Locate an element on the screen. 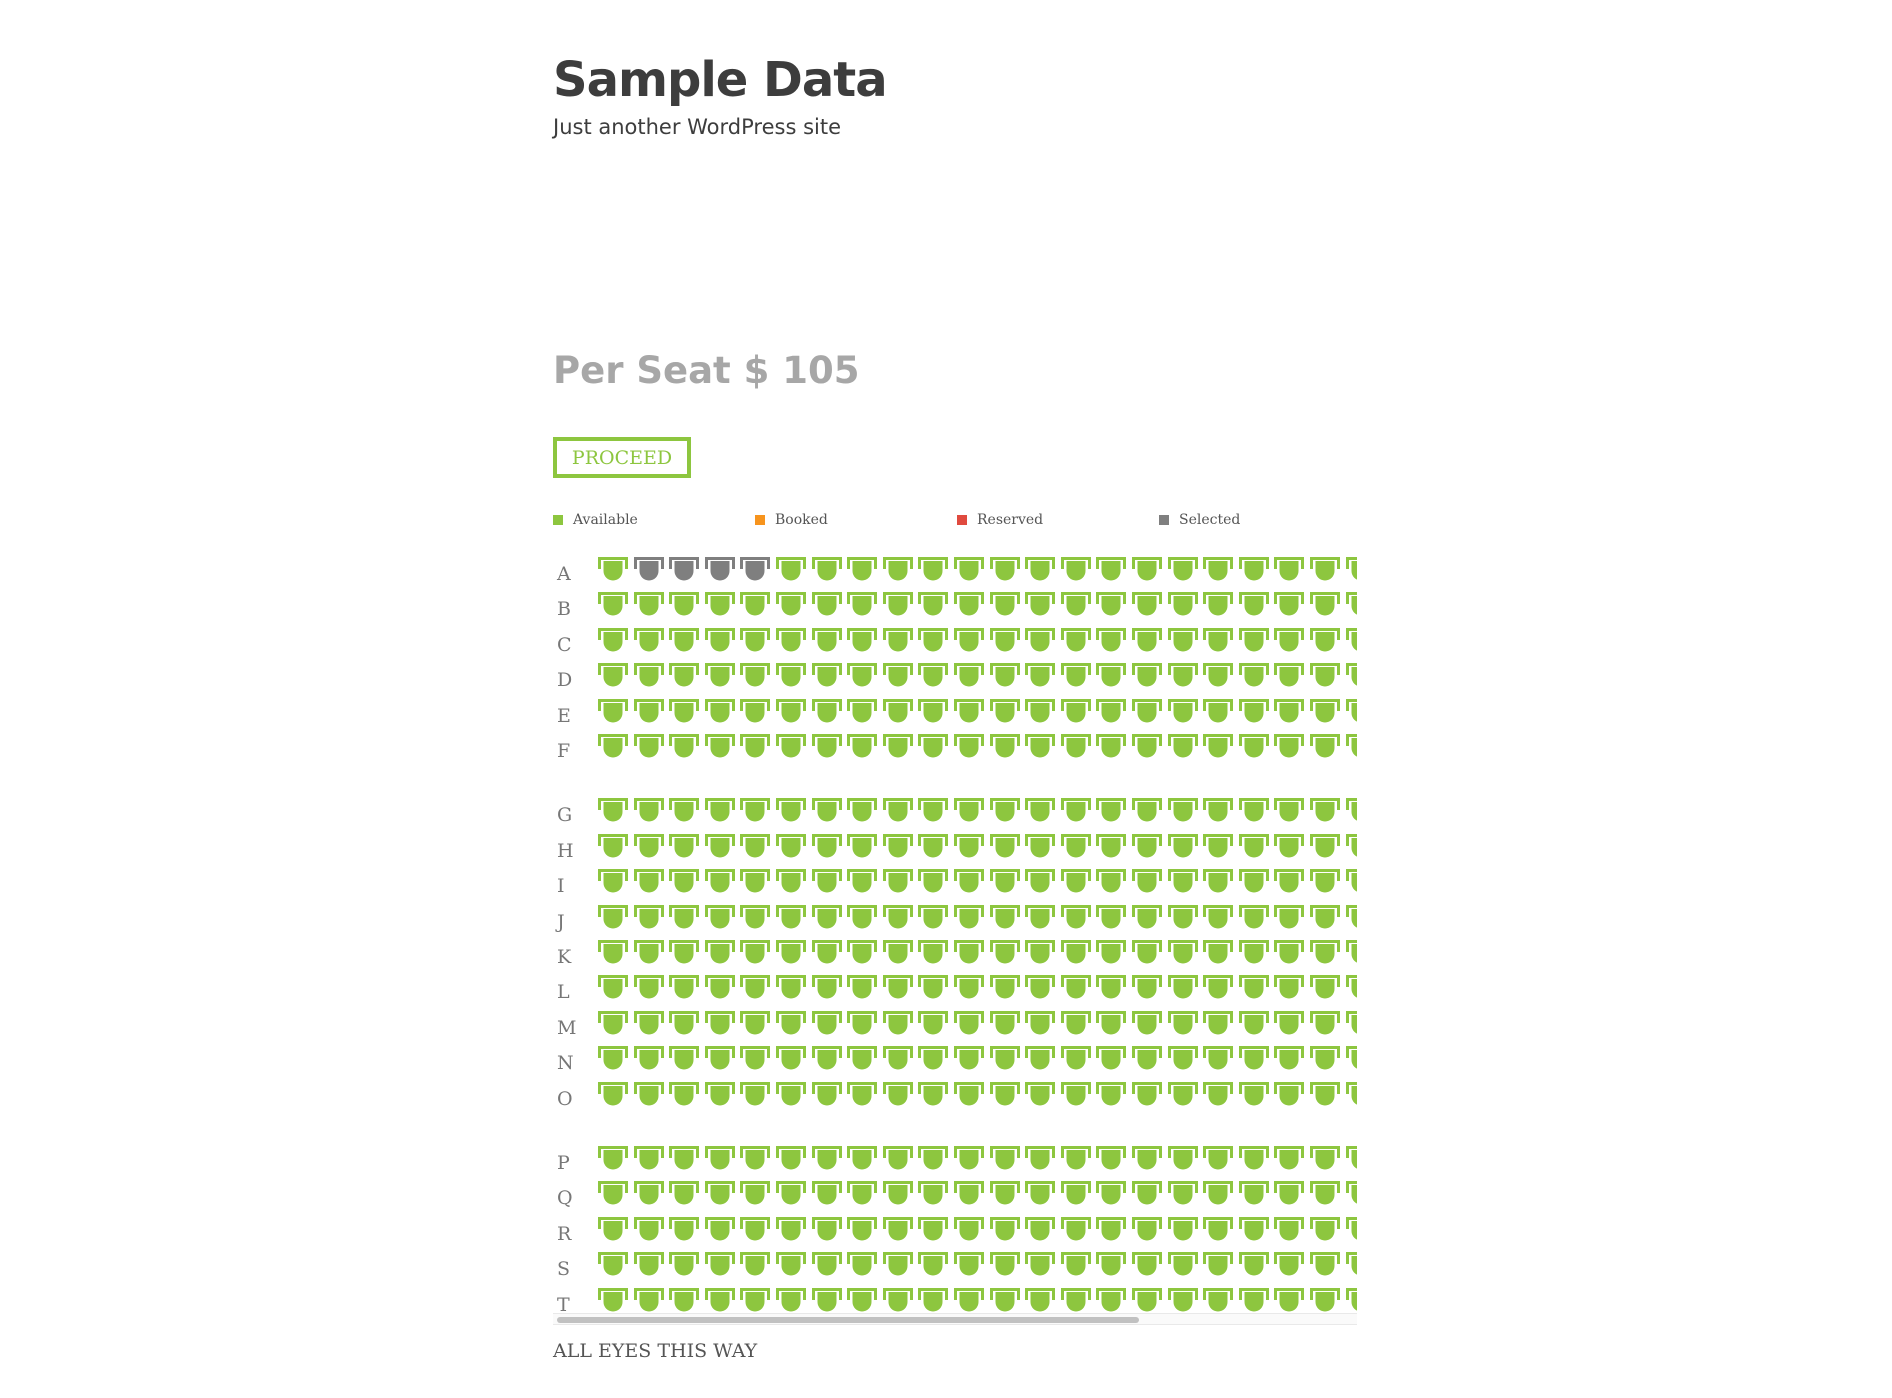 The image size is (1892, 1398). seat-b-14-available is located at coordinates (1075, 605).